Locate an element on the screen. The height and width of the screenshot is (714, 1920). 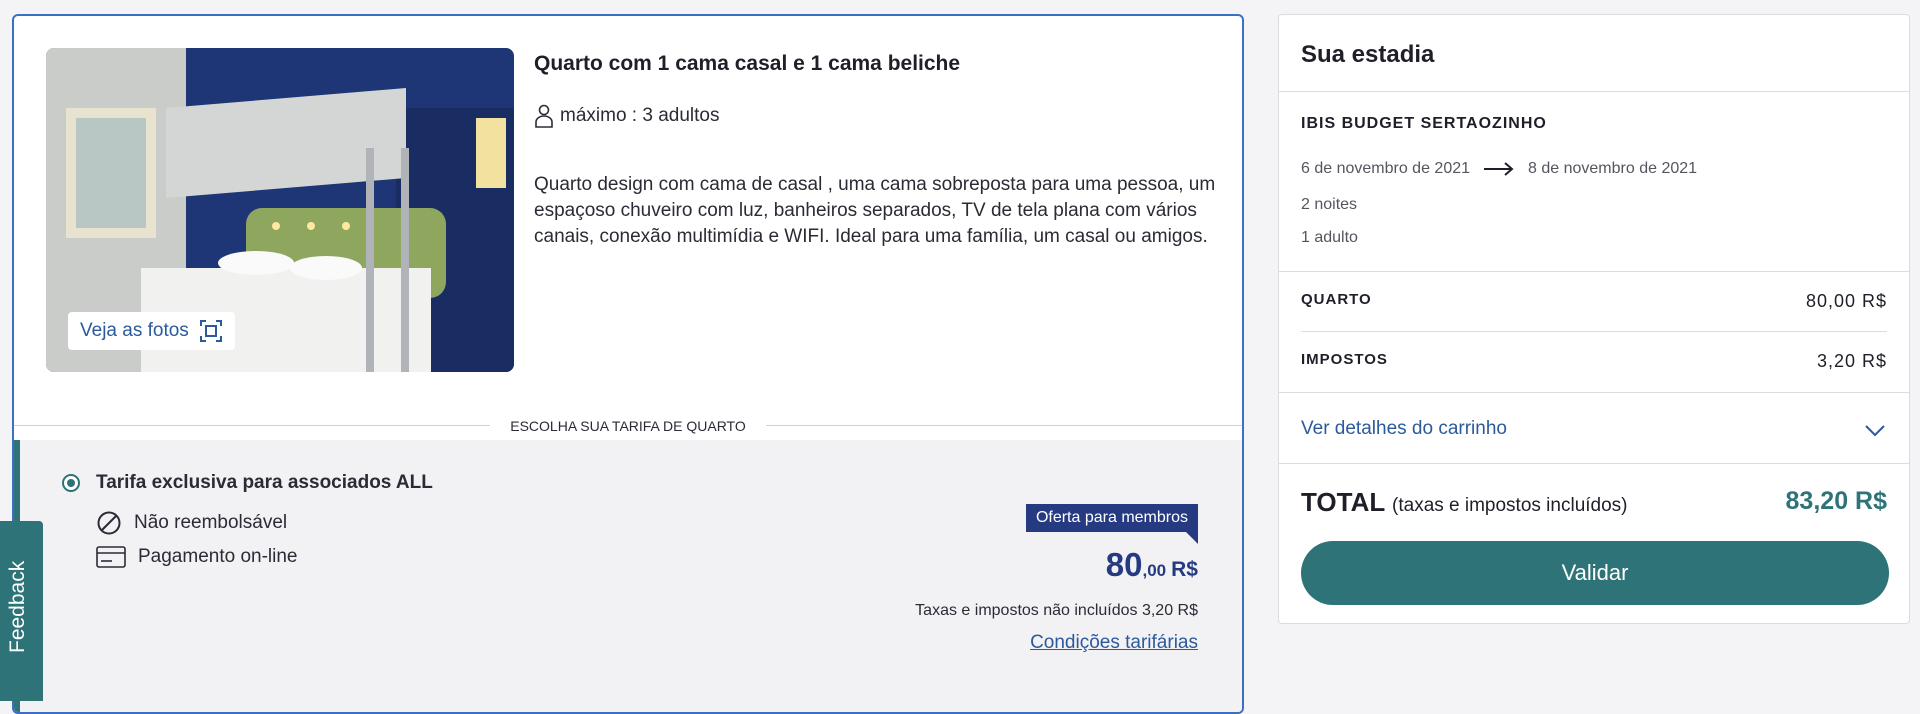
feature-label: Pagamento on-line is located at coordinates (218, 556).